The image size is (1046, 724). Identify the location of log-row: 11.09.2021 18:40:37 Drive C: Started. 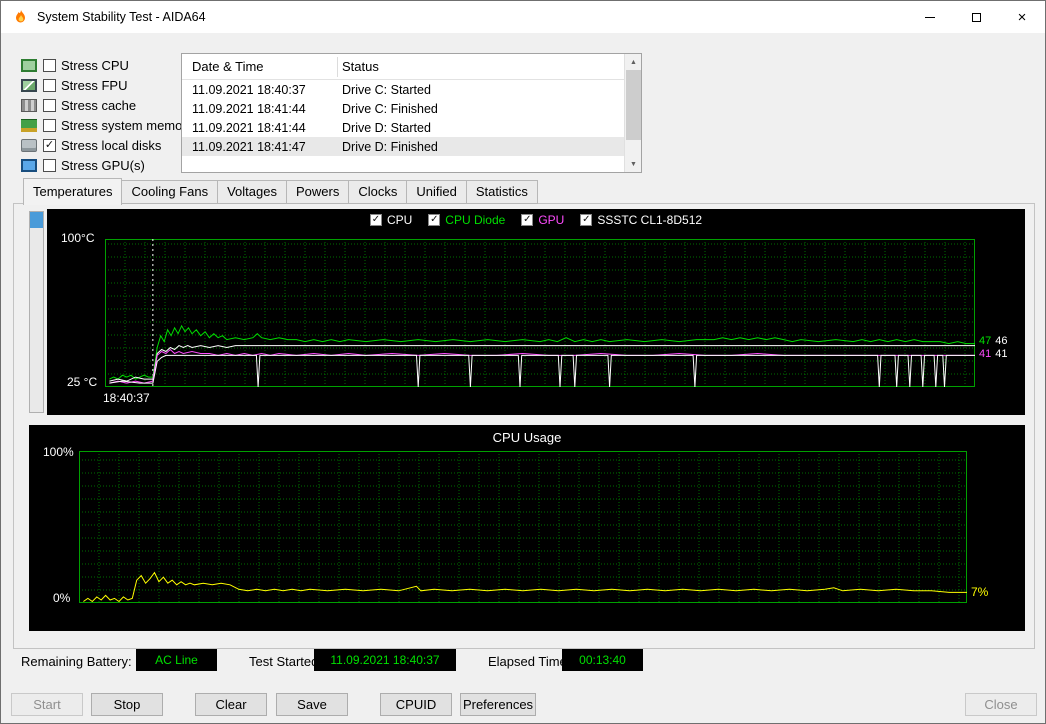
(403, 89).